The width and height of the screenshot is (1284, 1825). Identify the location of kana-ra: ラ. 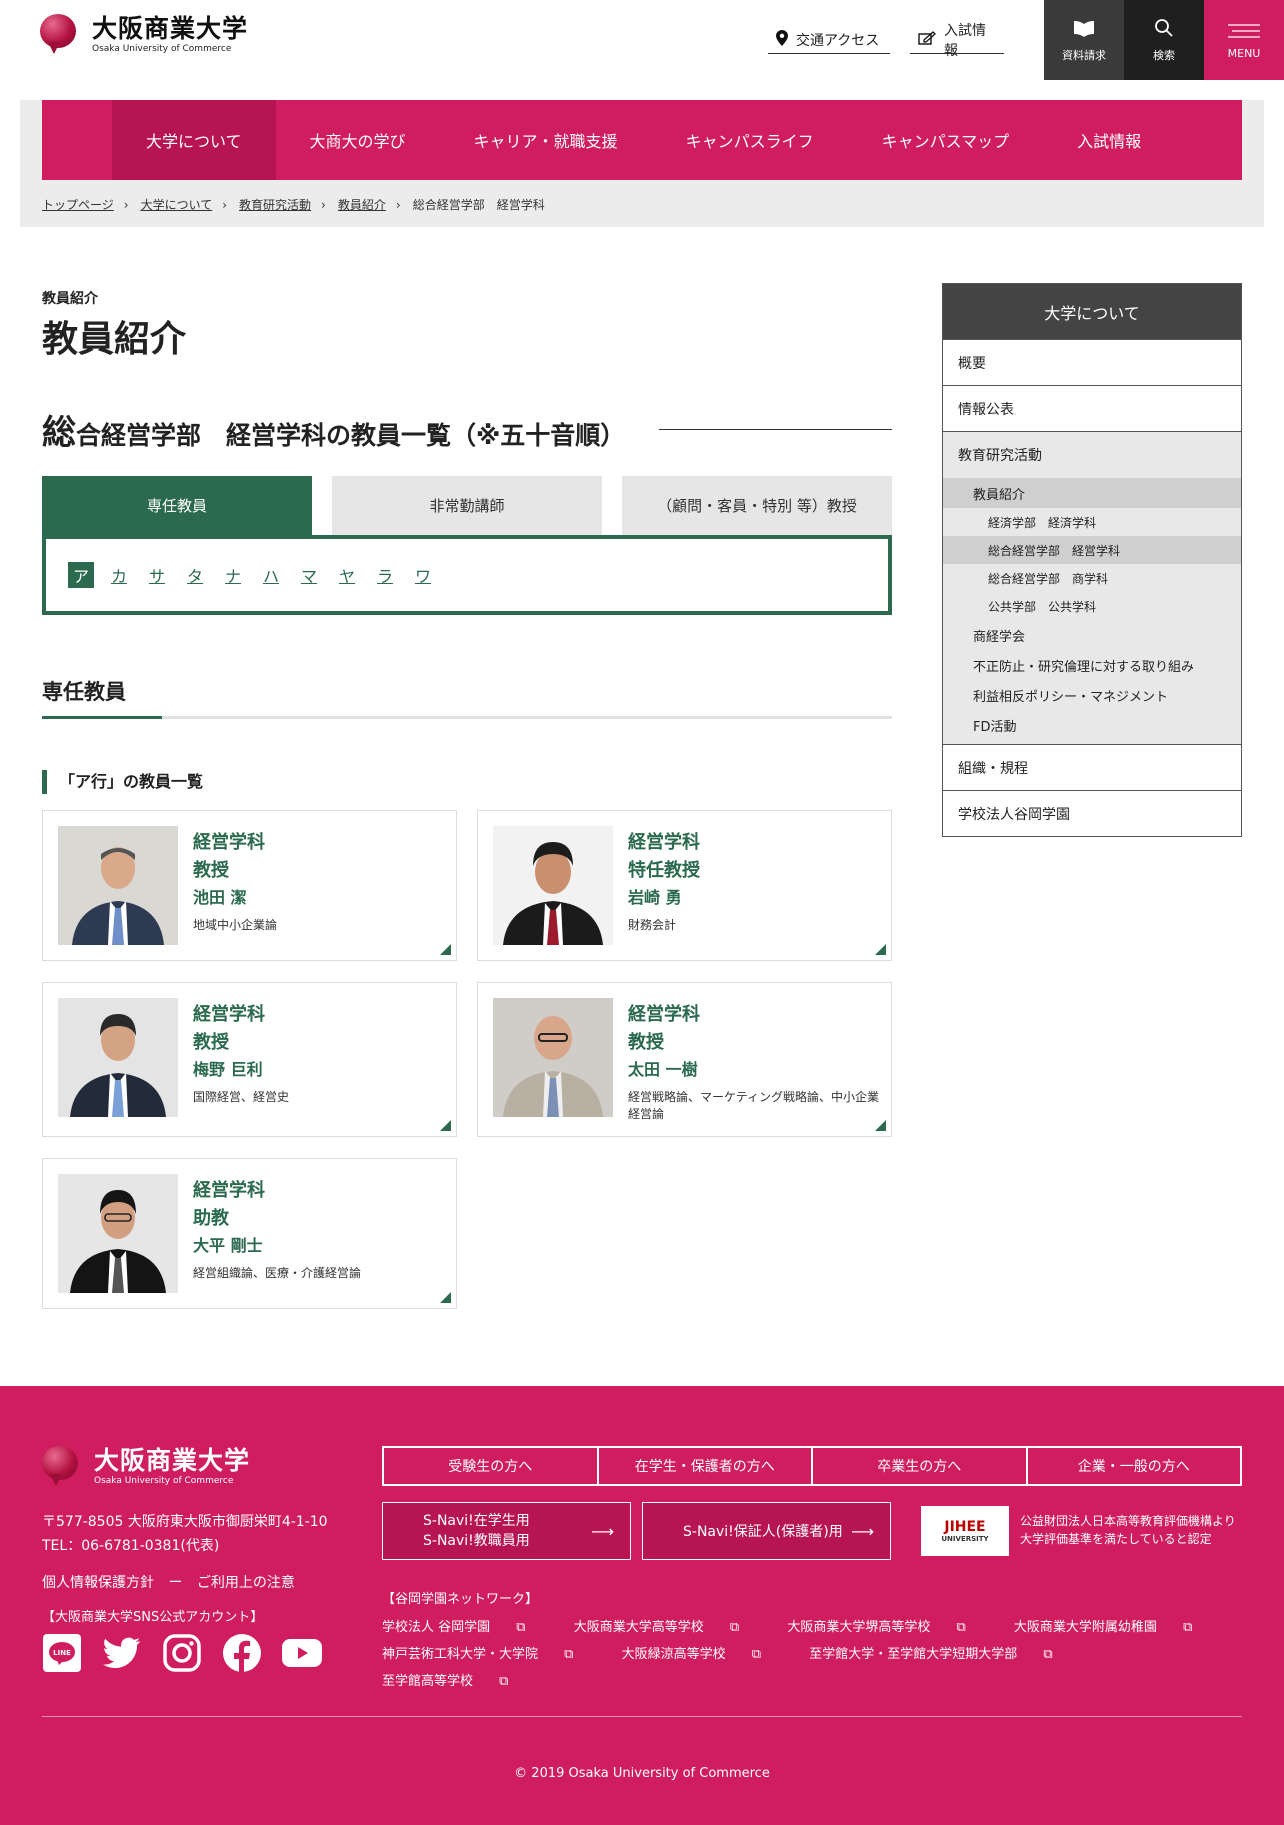
(385, 575).